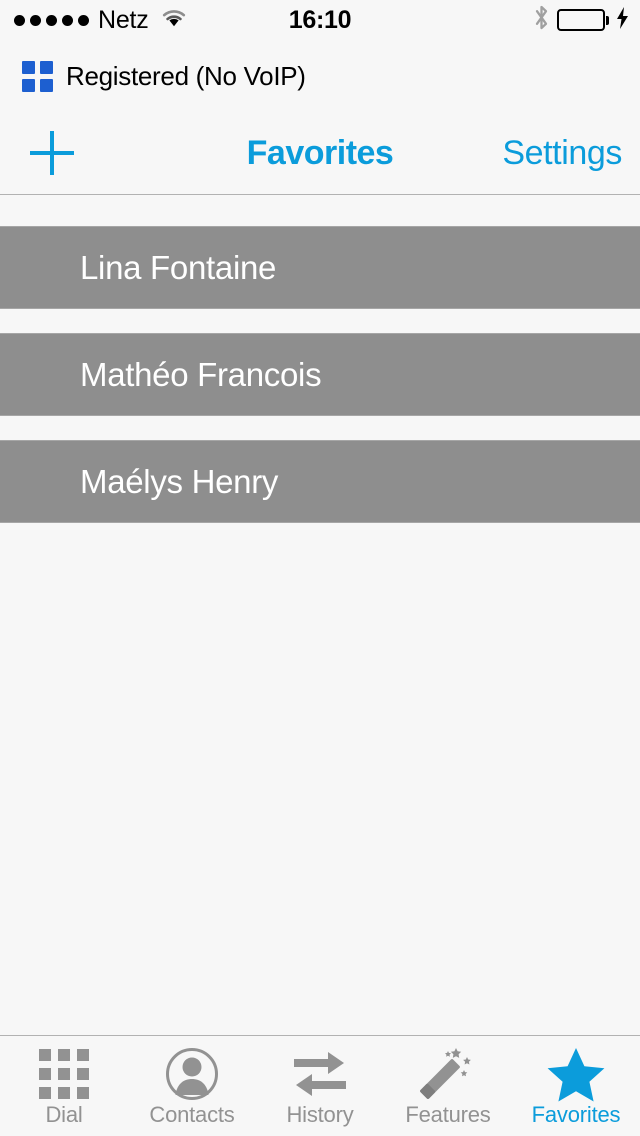 The width and height of the screenshot is (640, 1136). I want to click on tab-dial: Dial, so click(64, 1086).